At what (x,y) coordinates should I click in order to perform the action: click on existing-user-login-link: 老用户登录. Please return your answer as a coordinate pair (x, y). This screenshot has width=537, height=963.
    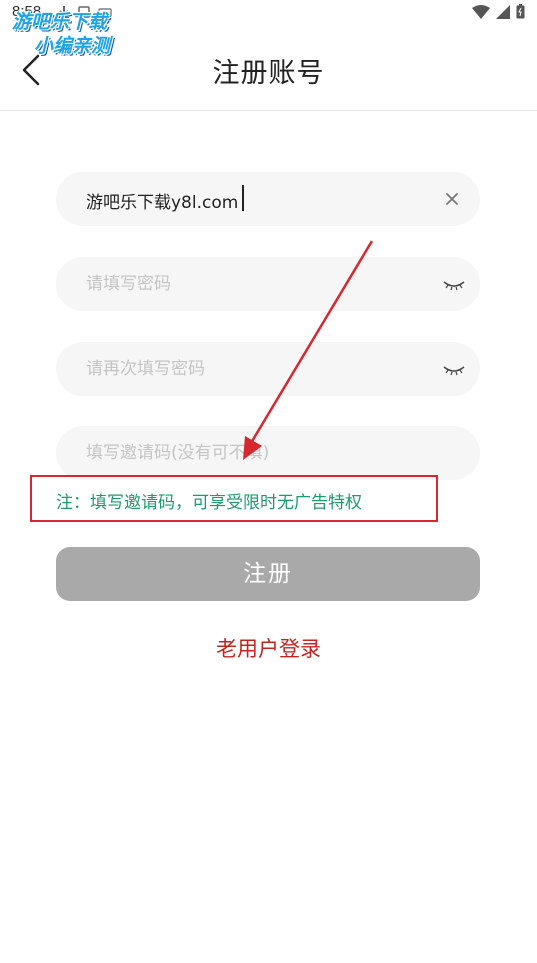
    Looking at the image, I should click on (268, 648).